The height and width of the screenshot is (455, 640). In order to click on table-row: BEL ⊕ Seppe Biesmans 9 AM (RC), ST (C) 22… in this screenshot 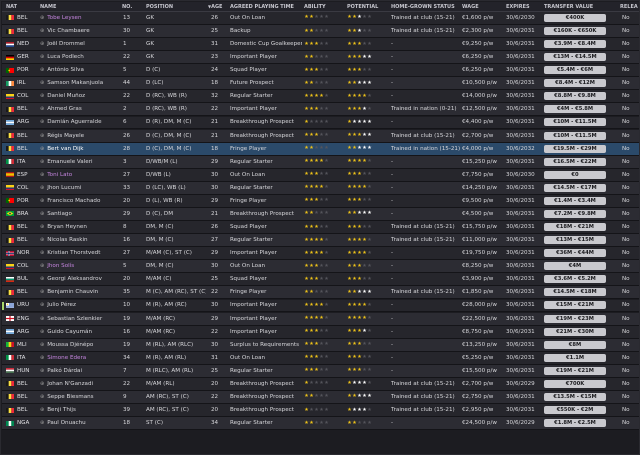, I will do `click(320, 397)`.